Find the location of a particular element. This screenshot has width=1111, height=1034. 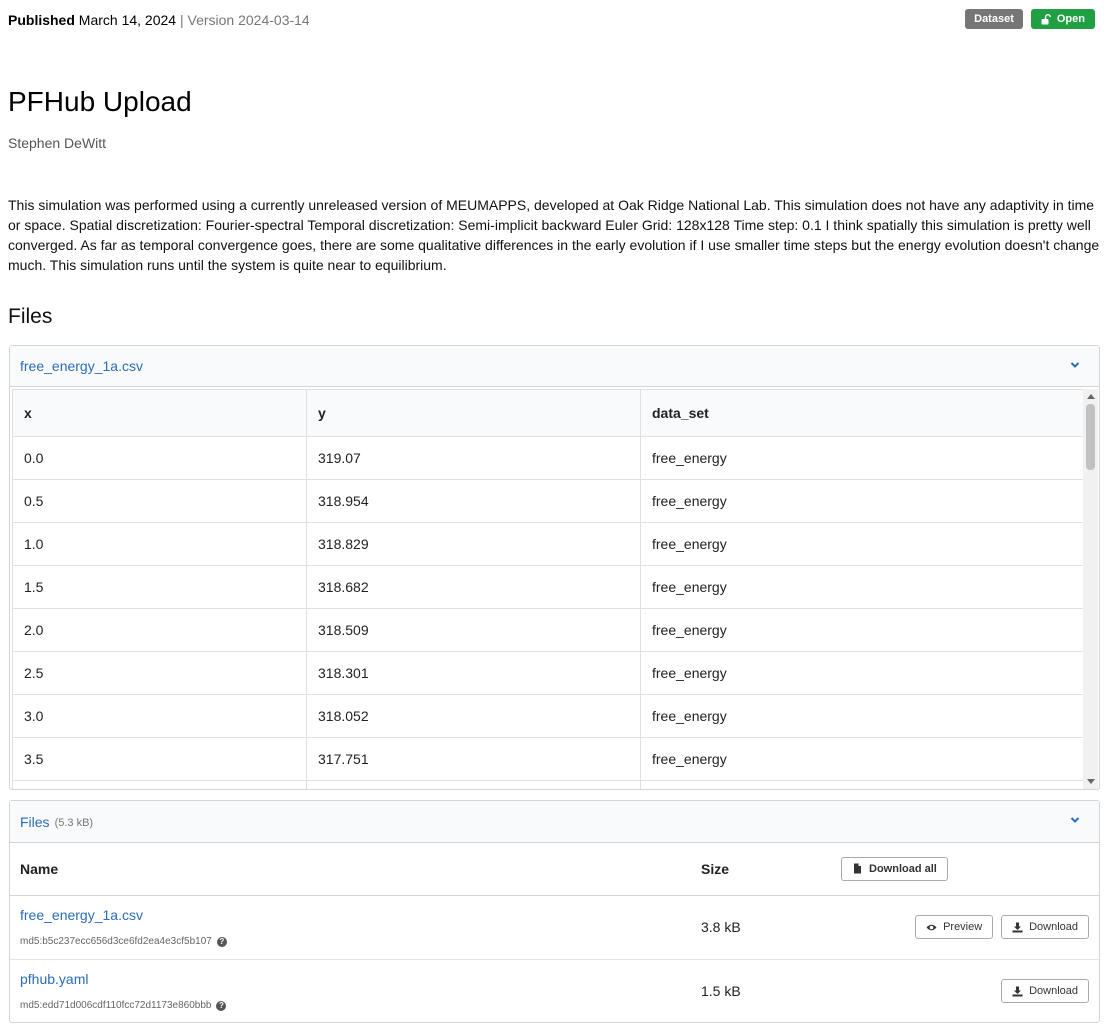

cell-y: 318.682 is located at coordinates (473, 587).